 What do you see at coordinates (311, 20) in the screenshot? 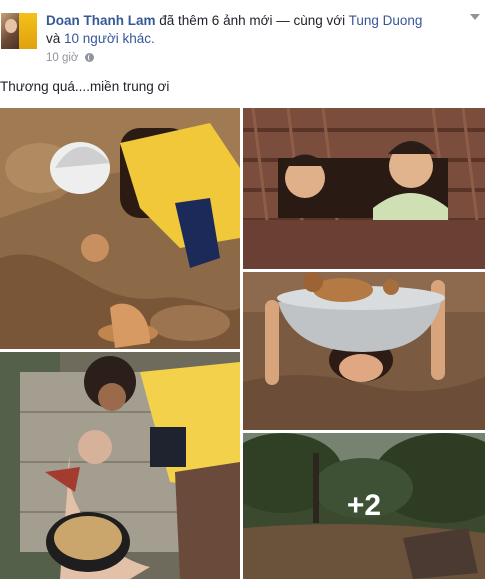
I see `post-with-text: — cùng với` at bounding box center [311, 20].